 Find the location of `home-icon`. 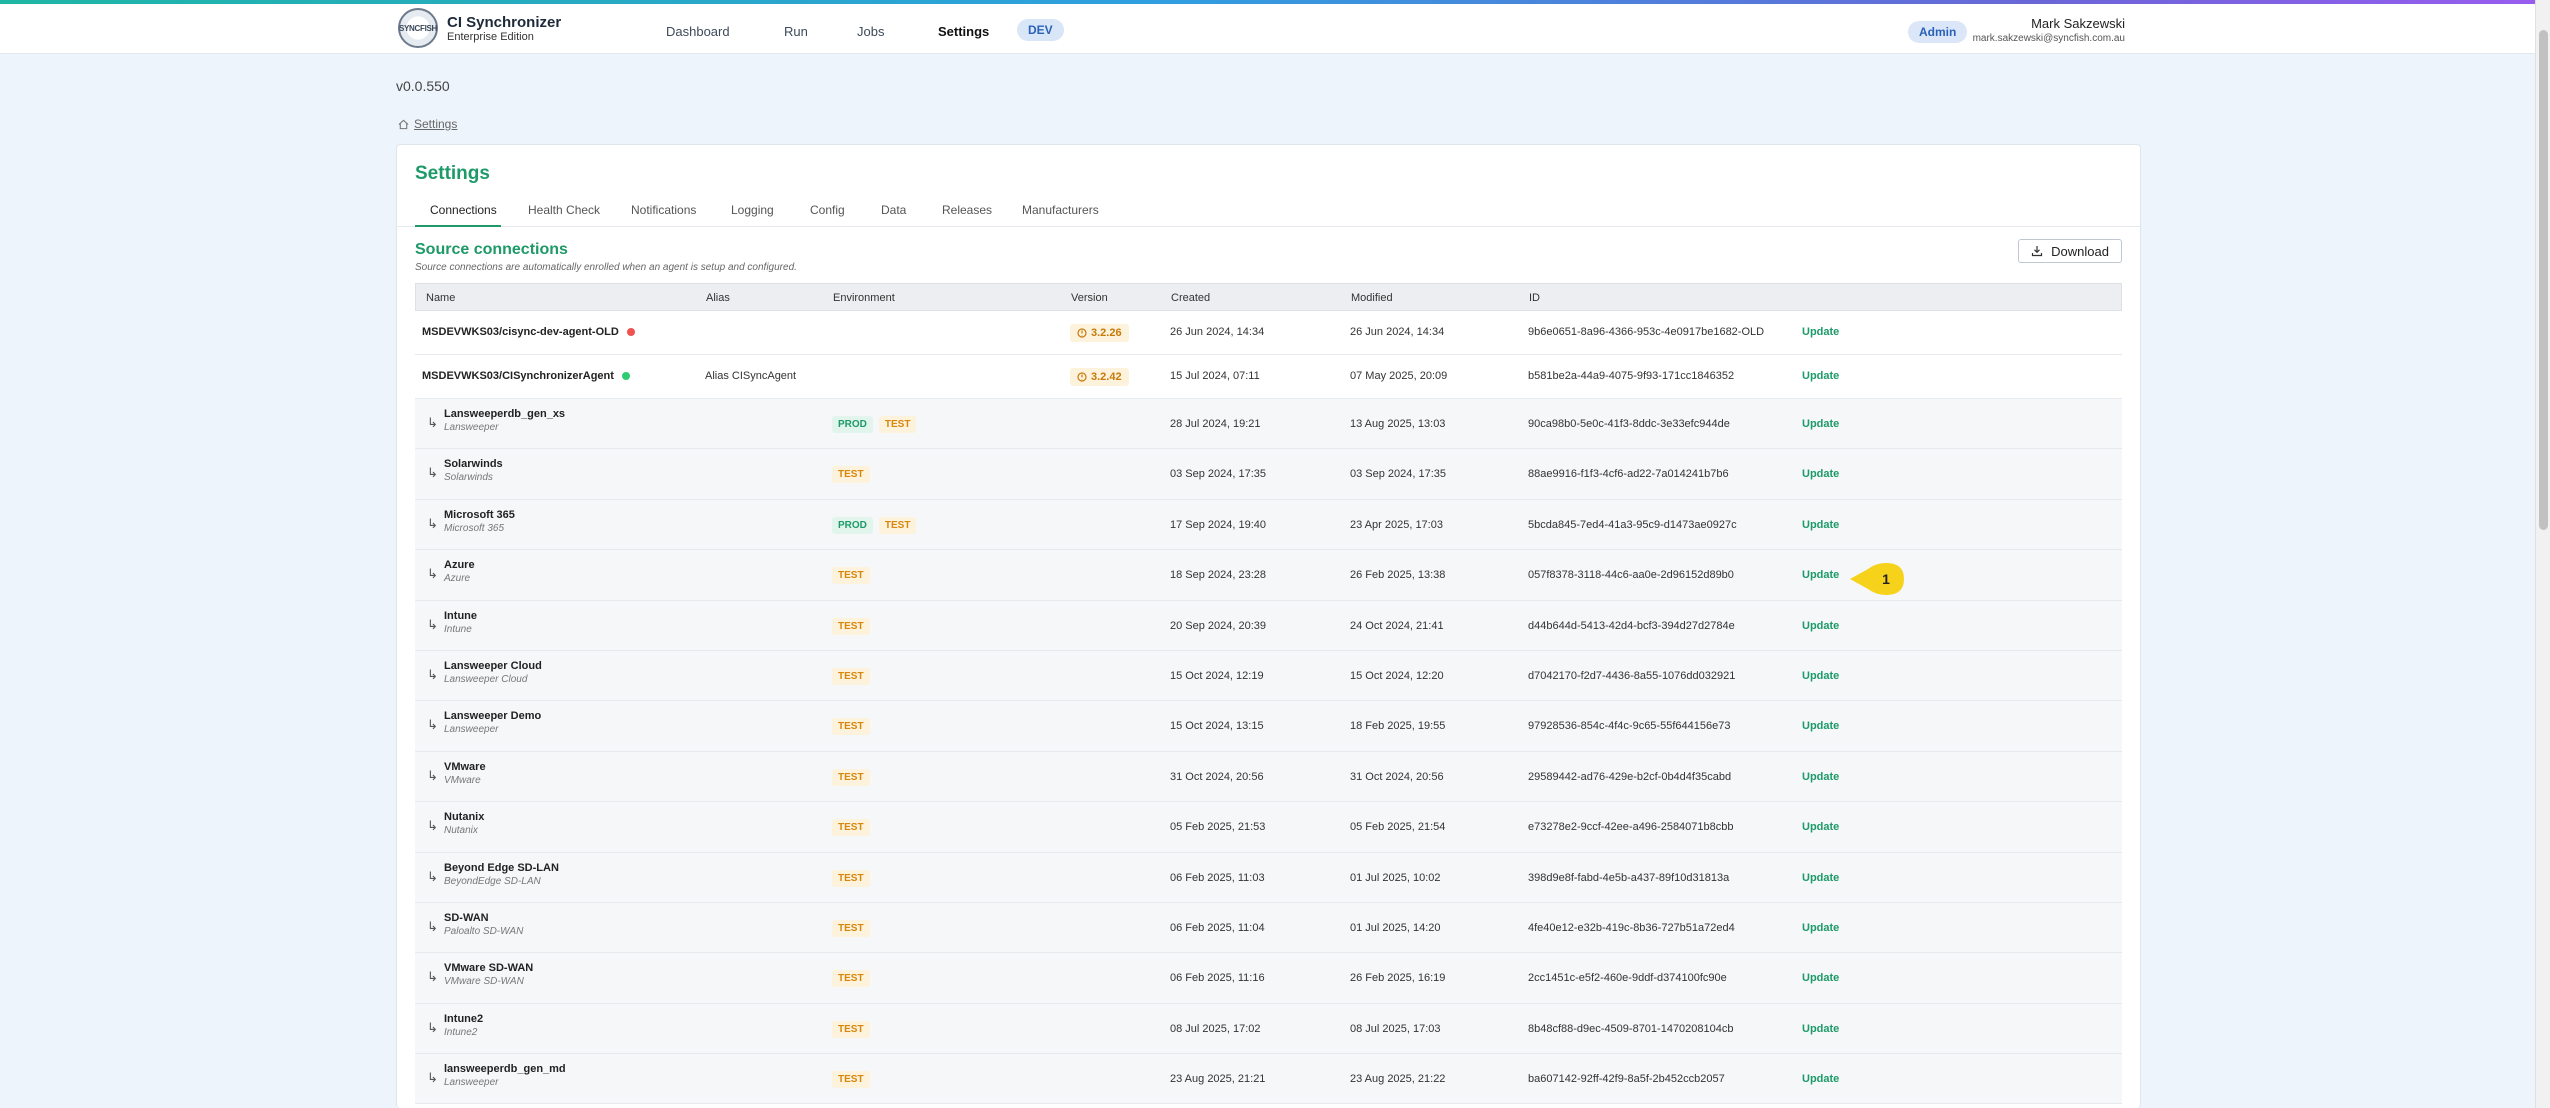

home-icon is located at coordinates (403, 124).